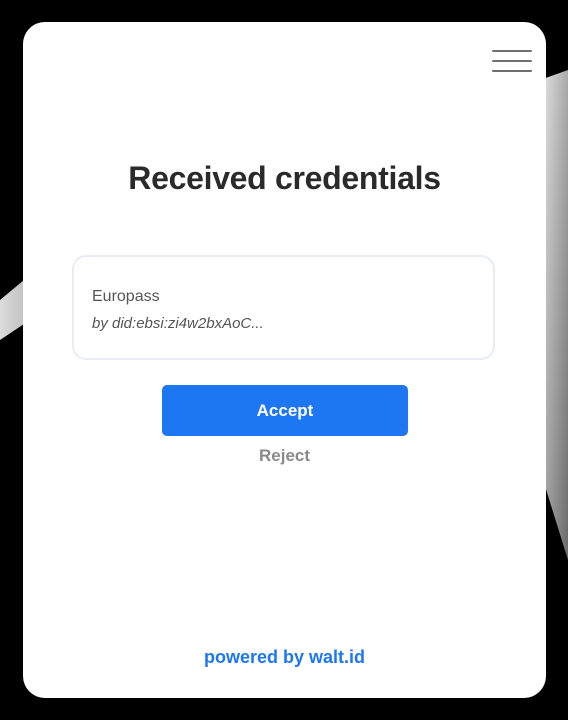 The height and width of the screenshot is (720, 568). I want to click on menu-button, so click(512, 61).